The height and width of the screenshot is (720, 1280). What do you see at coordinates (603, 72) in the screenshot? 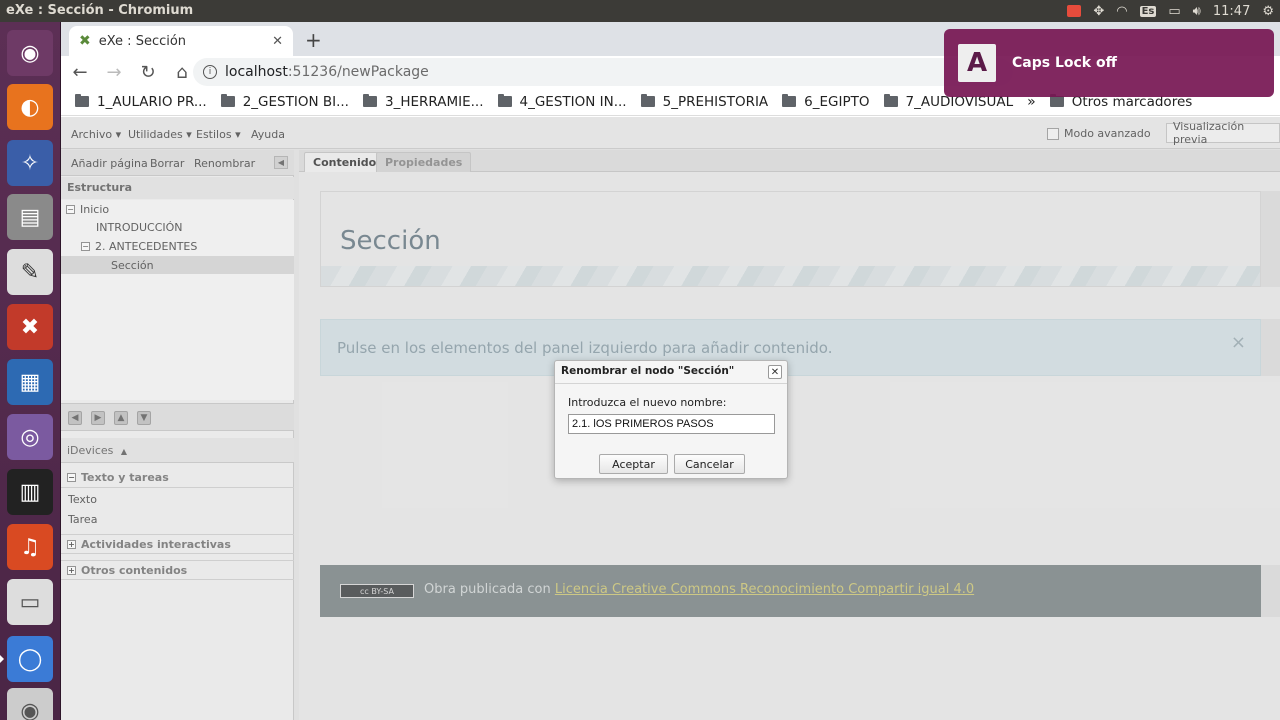
I see `address-bar: i localhost:51236/newPackage` at bounding box center [603, 72].